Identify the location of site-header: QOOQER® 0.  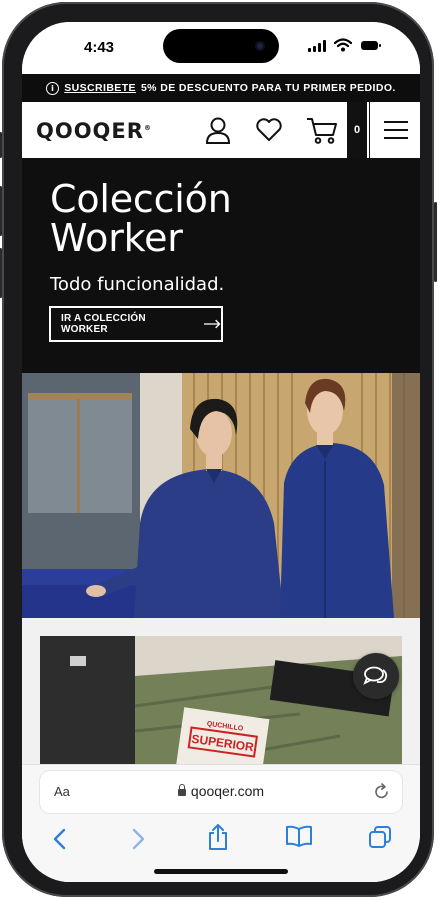
(221, 130).